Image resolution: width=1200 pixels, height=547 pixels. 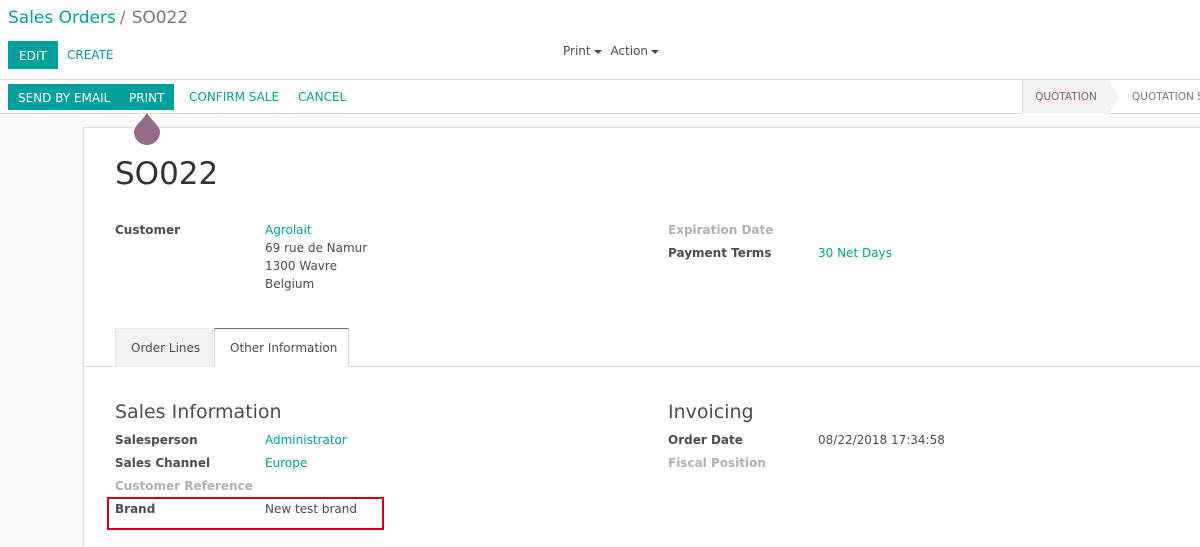 What do you see at coordinates (147, 97) in the screenshot?
I see `print-button: PRINT` at bounding box center [147, 97].